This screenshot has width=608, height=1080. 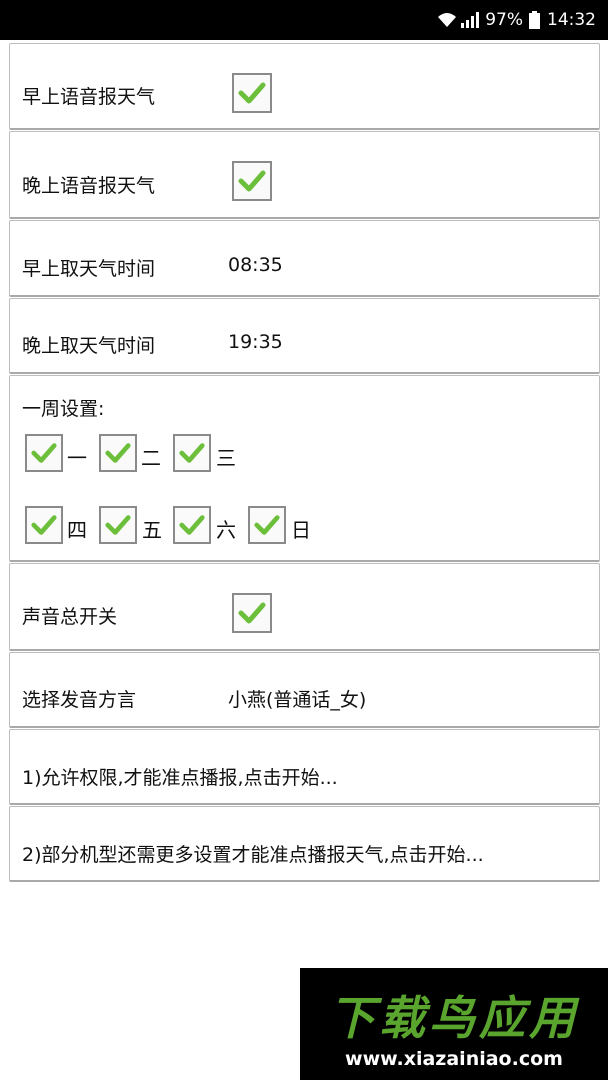 I want to click on watermark-url: www.xiazainiao.com, so click(x=454, y=1059).